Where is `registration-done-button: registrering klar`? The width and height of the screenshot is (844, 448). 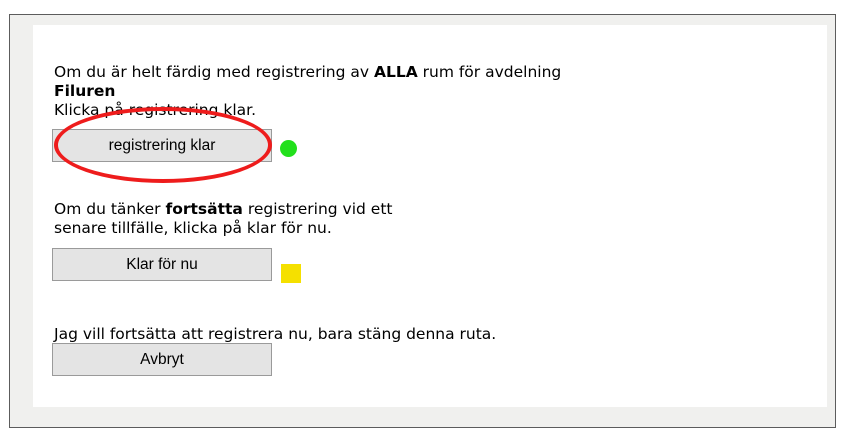
registration-done-button: registrering klar is located at coordinates (162, 145).